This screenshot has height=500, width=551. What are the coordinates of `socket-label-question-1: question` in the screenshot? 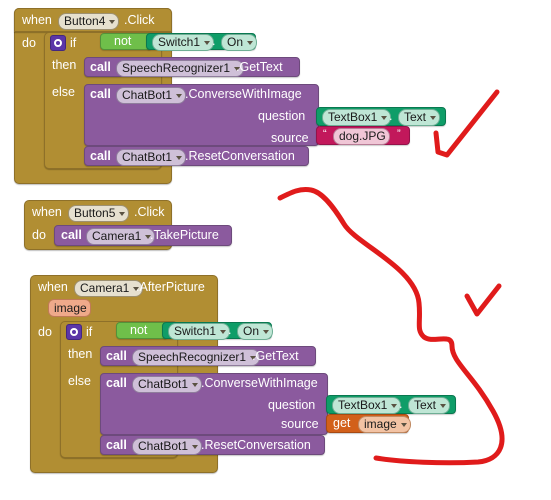 It's located at (282, 116).